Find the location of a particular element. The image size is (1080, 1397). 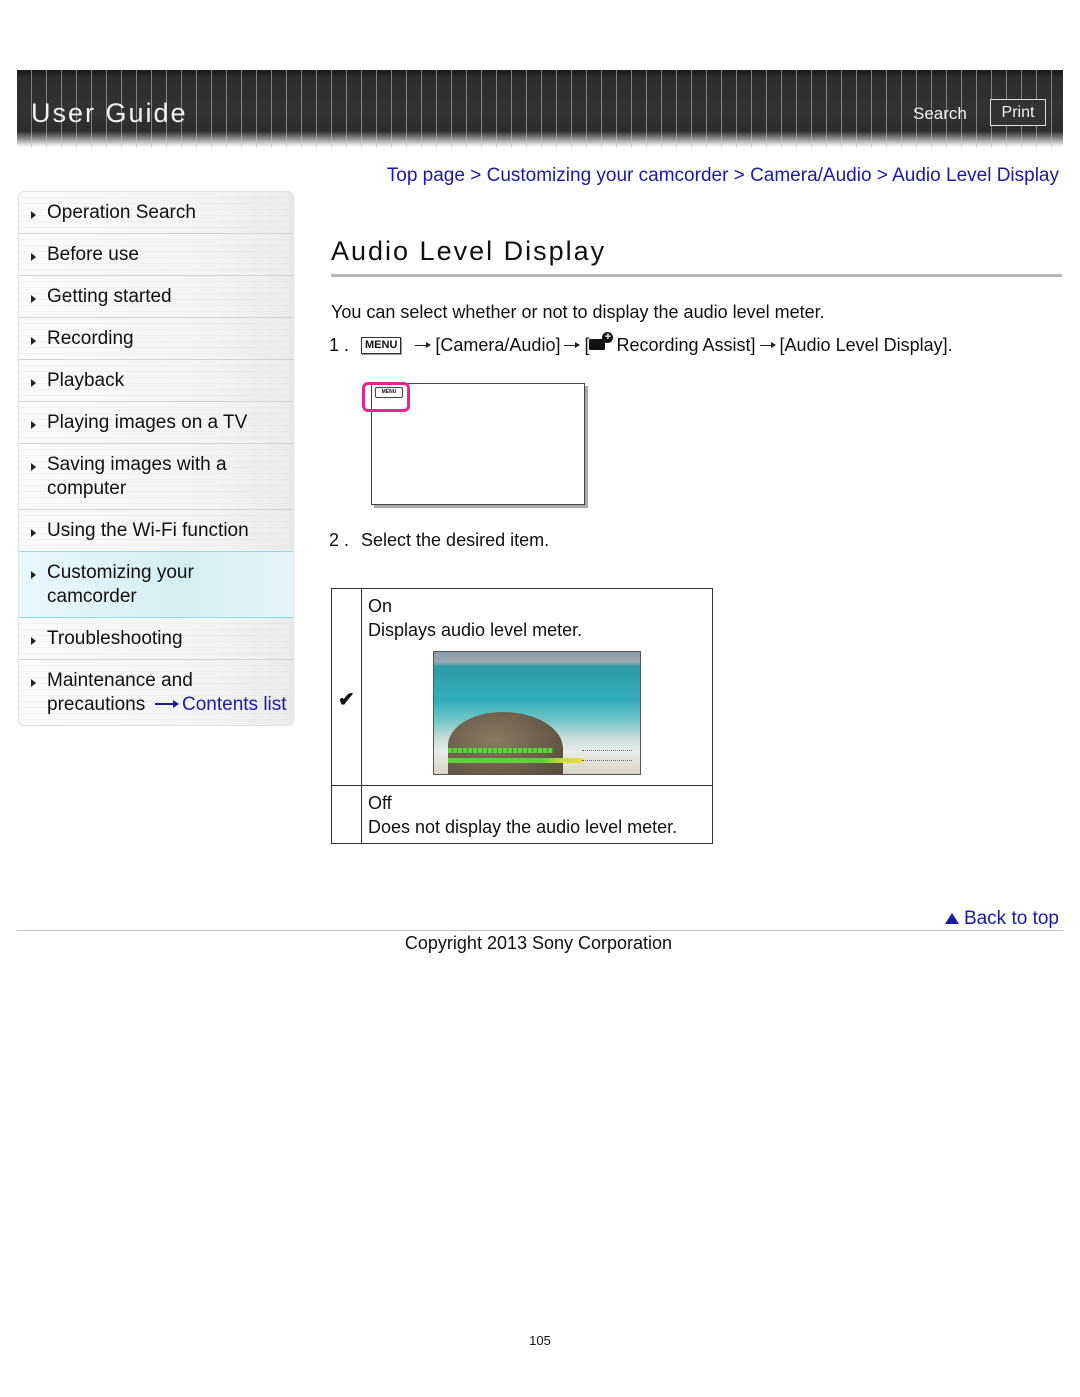

back-to-top-label: Back to top is located at coordinates (1011, 918).